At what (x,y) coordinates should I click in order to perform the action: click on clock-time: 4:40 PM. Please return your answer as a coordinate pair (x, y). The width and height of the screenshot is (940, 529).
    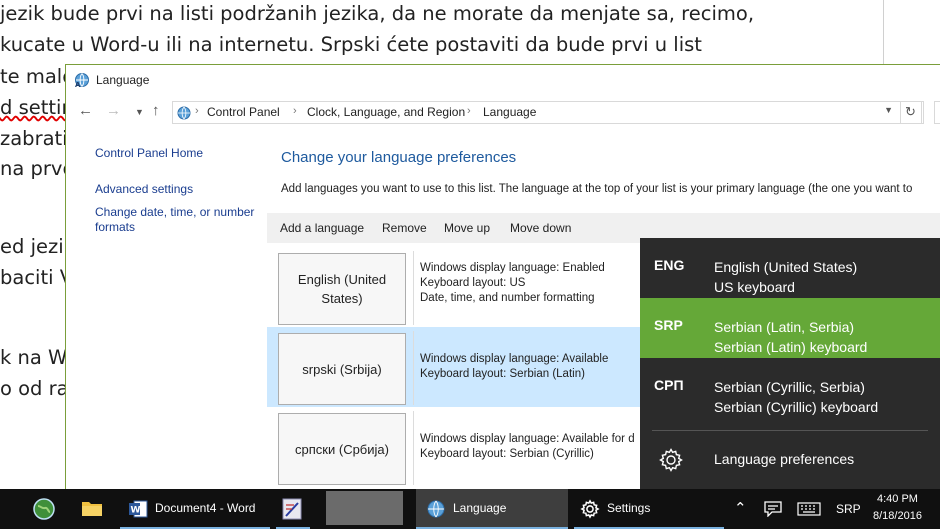
    Looking at the image, I should click on (897, 499).